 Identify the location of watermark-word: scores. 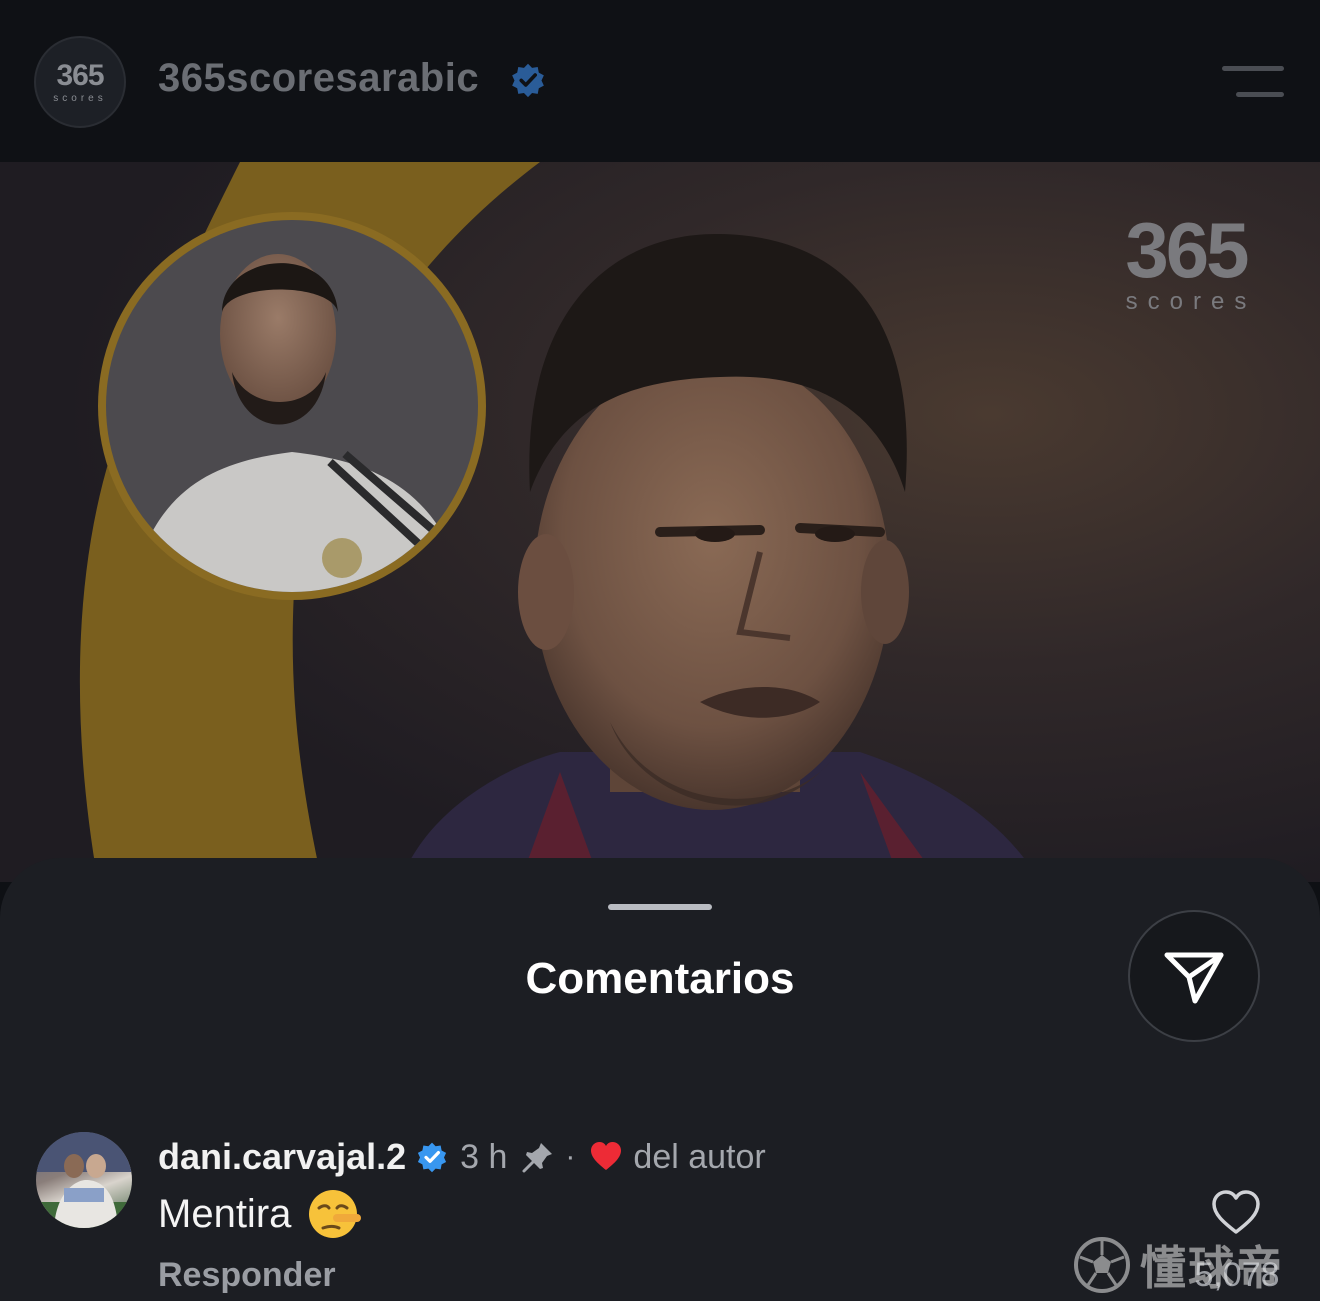
(1191, 301).